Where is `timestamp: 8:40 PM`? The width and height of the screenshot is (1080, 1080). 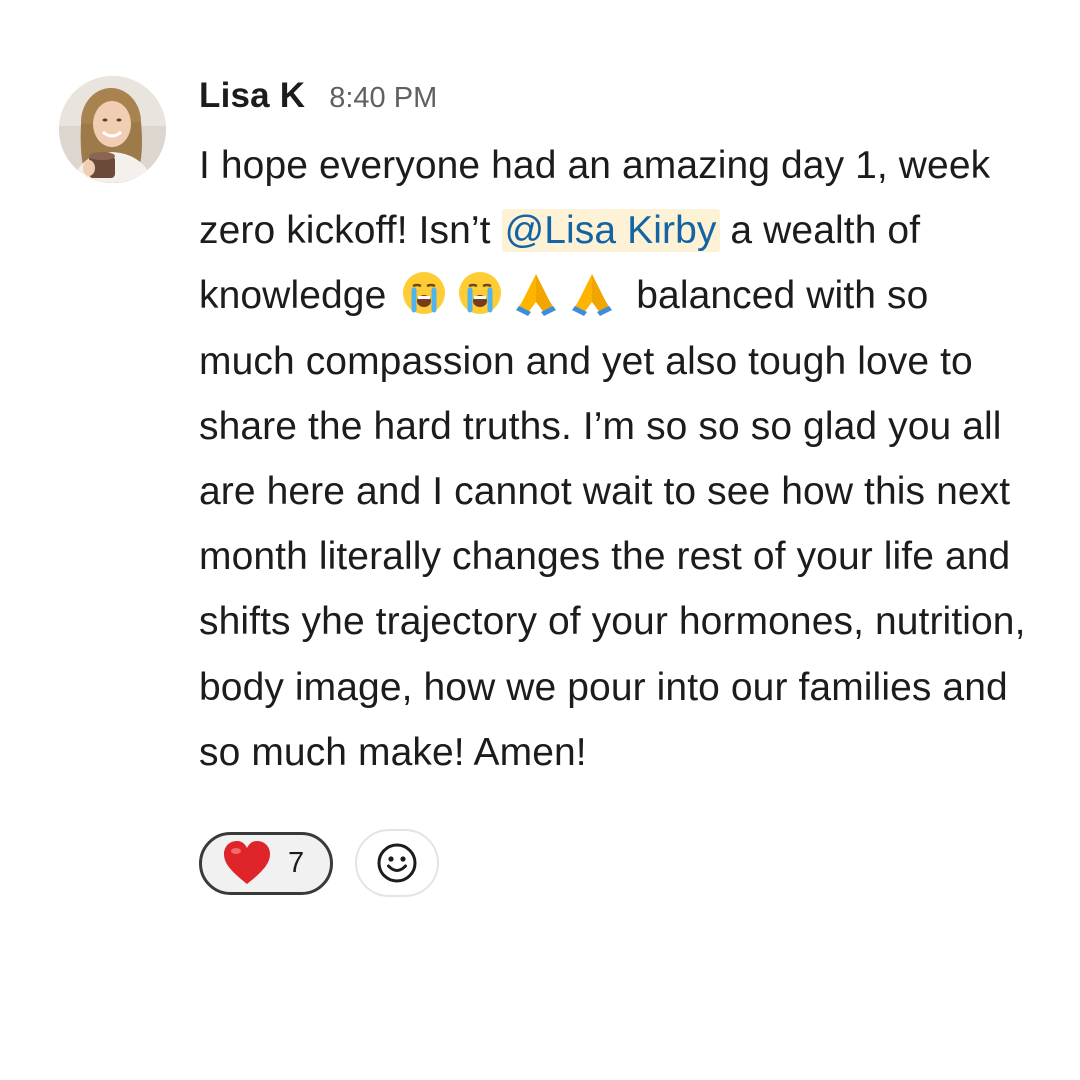
timestamp: 8:40 PM is located at coordinates (383, 98).